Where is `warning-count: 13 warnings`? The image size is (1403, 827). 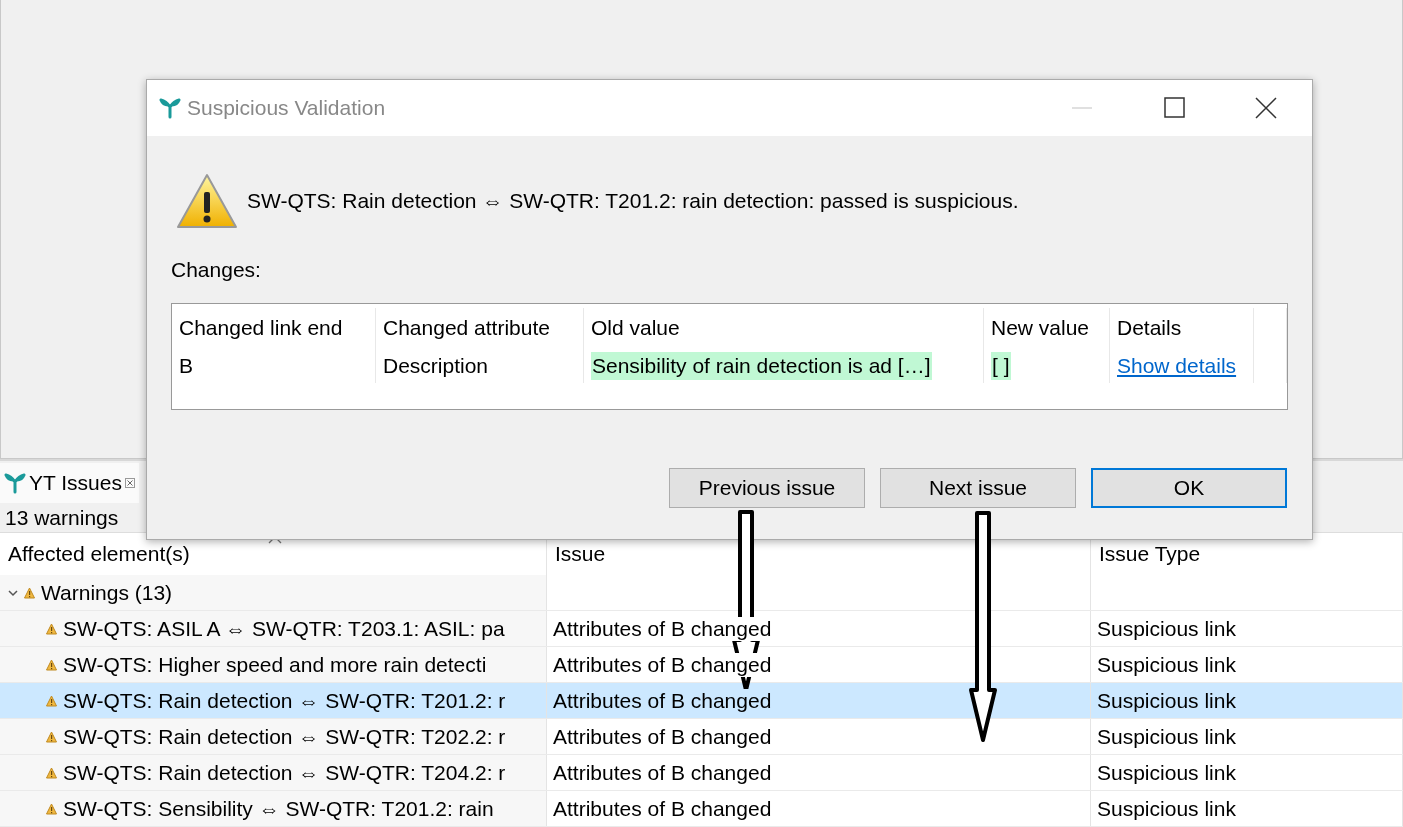 warning-count: 13 warnings is located at coordinates (62, 517).